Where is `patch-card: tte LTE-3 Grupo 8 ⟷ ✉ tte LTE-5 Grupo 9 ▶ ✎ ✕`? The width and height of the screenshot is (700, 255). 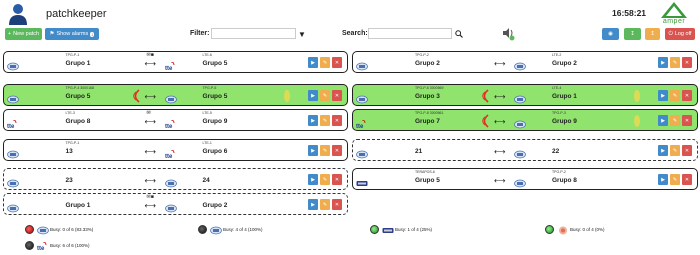
patch-card: tte LTE-3 Grupo 8 ⟷ ✉ tte LTE-5 Grupo 9 ▶ ✎ ✕ is located at coordinates (175, 120).